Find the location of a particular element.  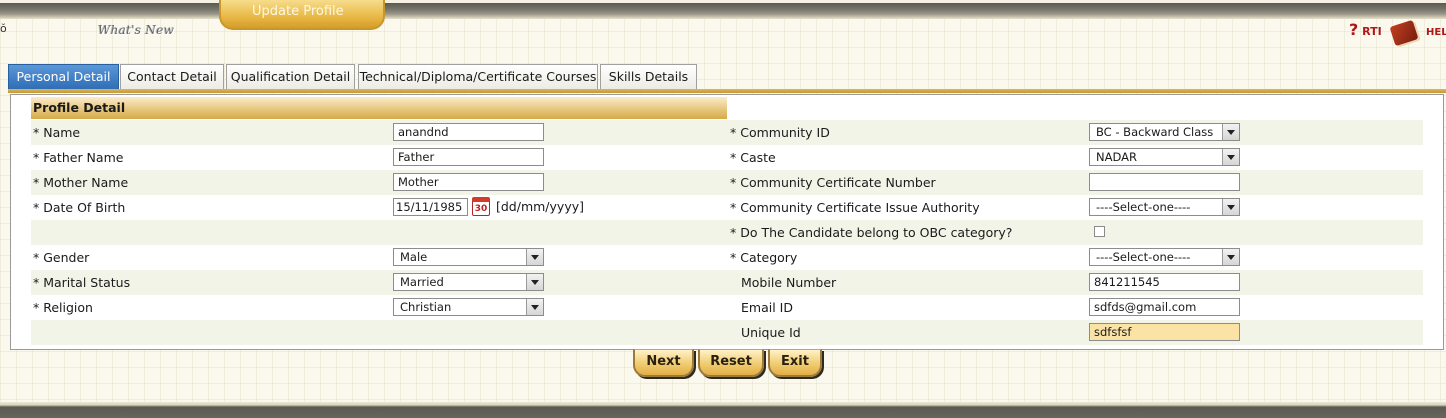

form-row: Unique Id sdfsfsf is located at coordinates (727, 332).